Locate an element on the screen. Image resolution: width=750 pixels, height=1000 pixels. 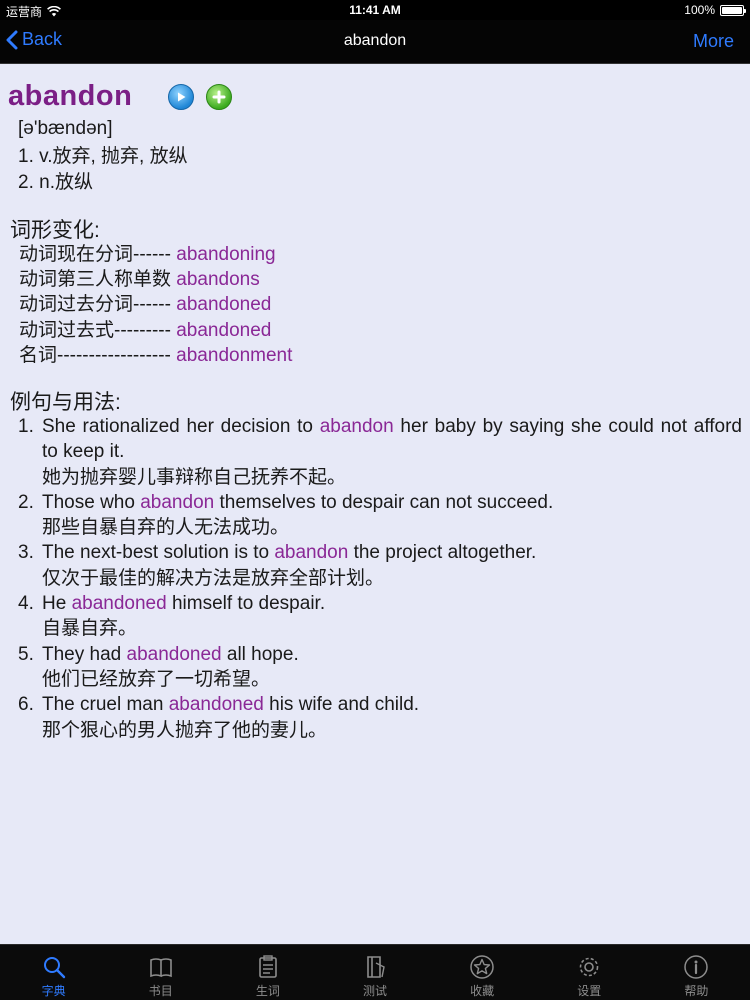
word-form-label: 名词------------------ is located at coordinates (98, 355).